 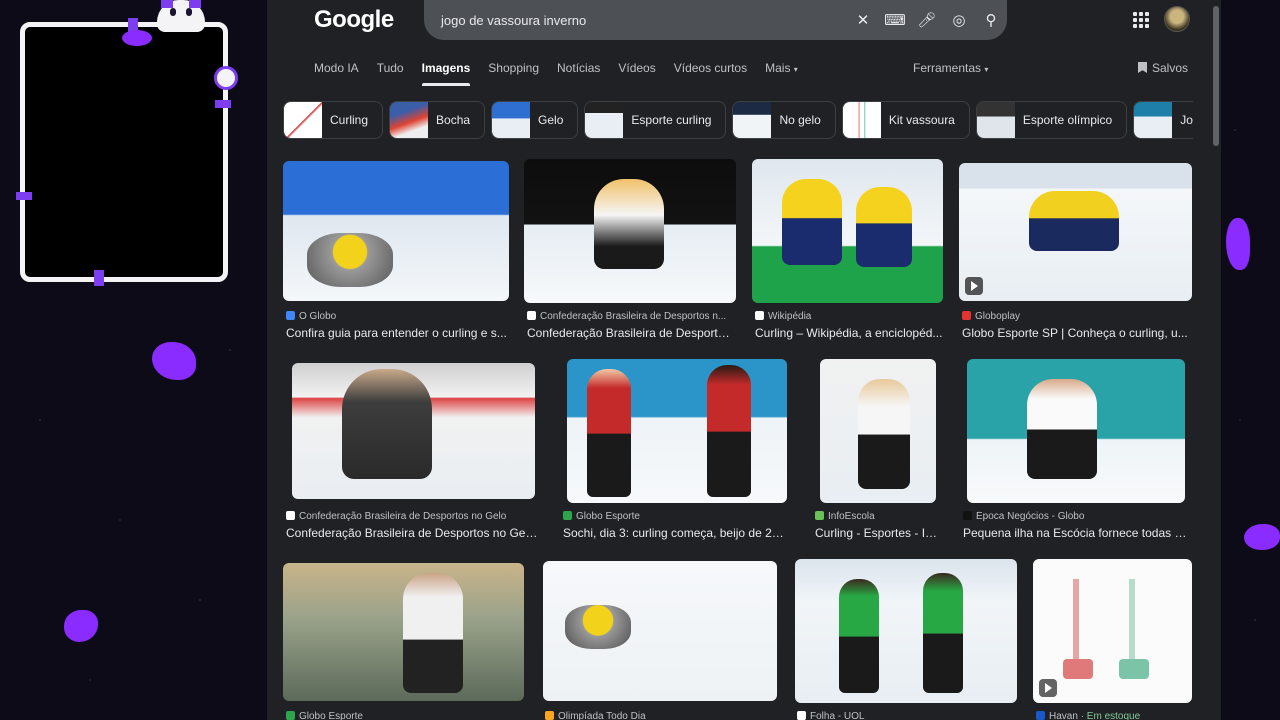 What do you see at coordinates (1186, 120) in the screenshot?
I see `chip-label: Jogos ol` at bounding box center [1186, 120].